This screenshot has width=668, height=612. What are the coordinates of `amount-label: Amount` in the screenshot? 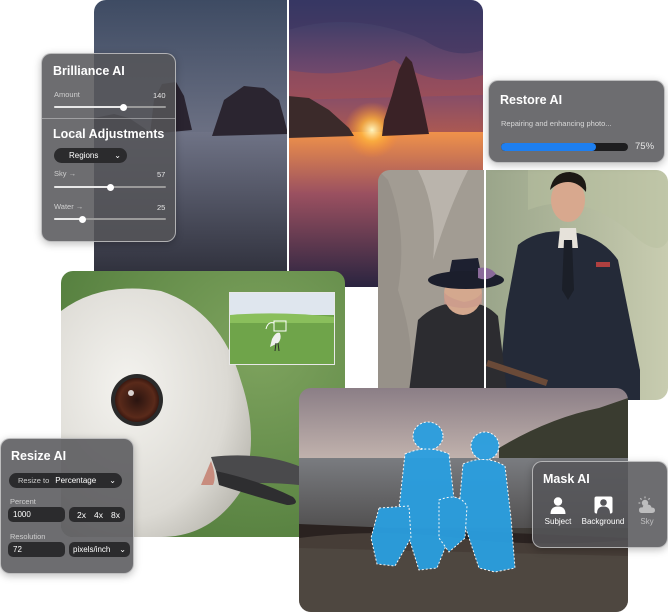 It's located at (67, 94).